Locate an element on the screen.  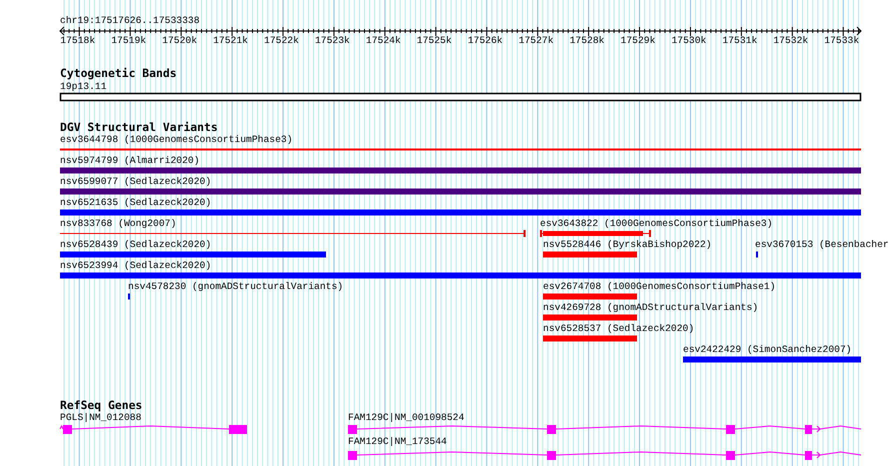
ruler-label: 17527k is located at coordinates (536, 41).